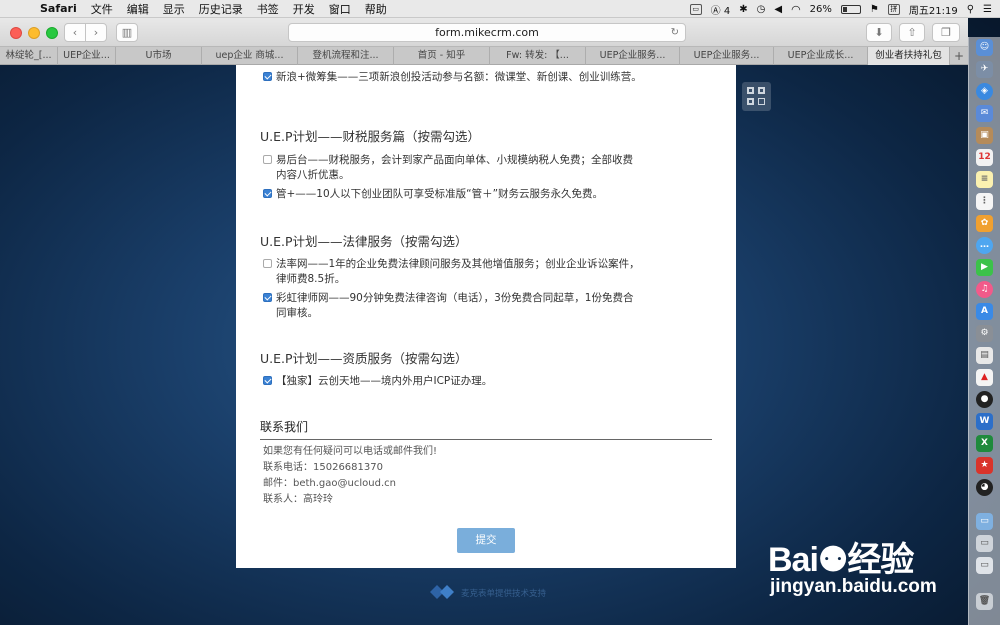  What do you see at coordinates (984, 267) in the screenshot?
I see `facetime-icon: ▶` at bounding box center [984, 267].